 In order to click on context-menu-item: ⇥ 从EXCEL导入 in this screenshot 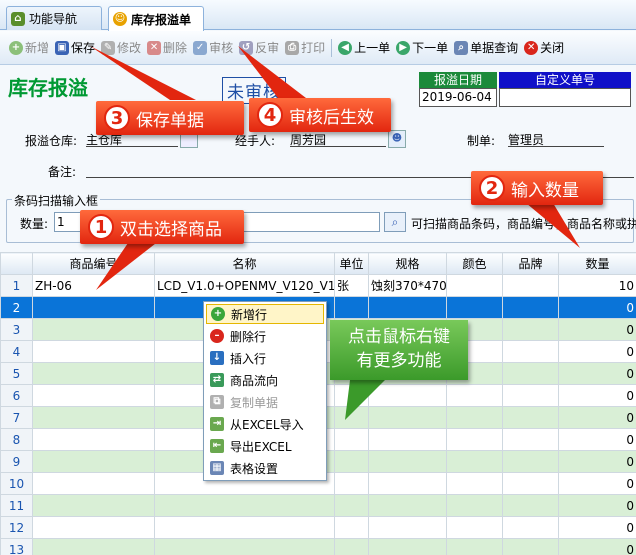, I will do `click(265, 424)`.